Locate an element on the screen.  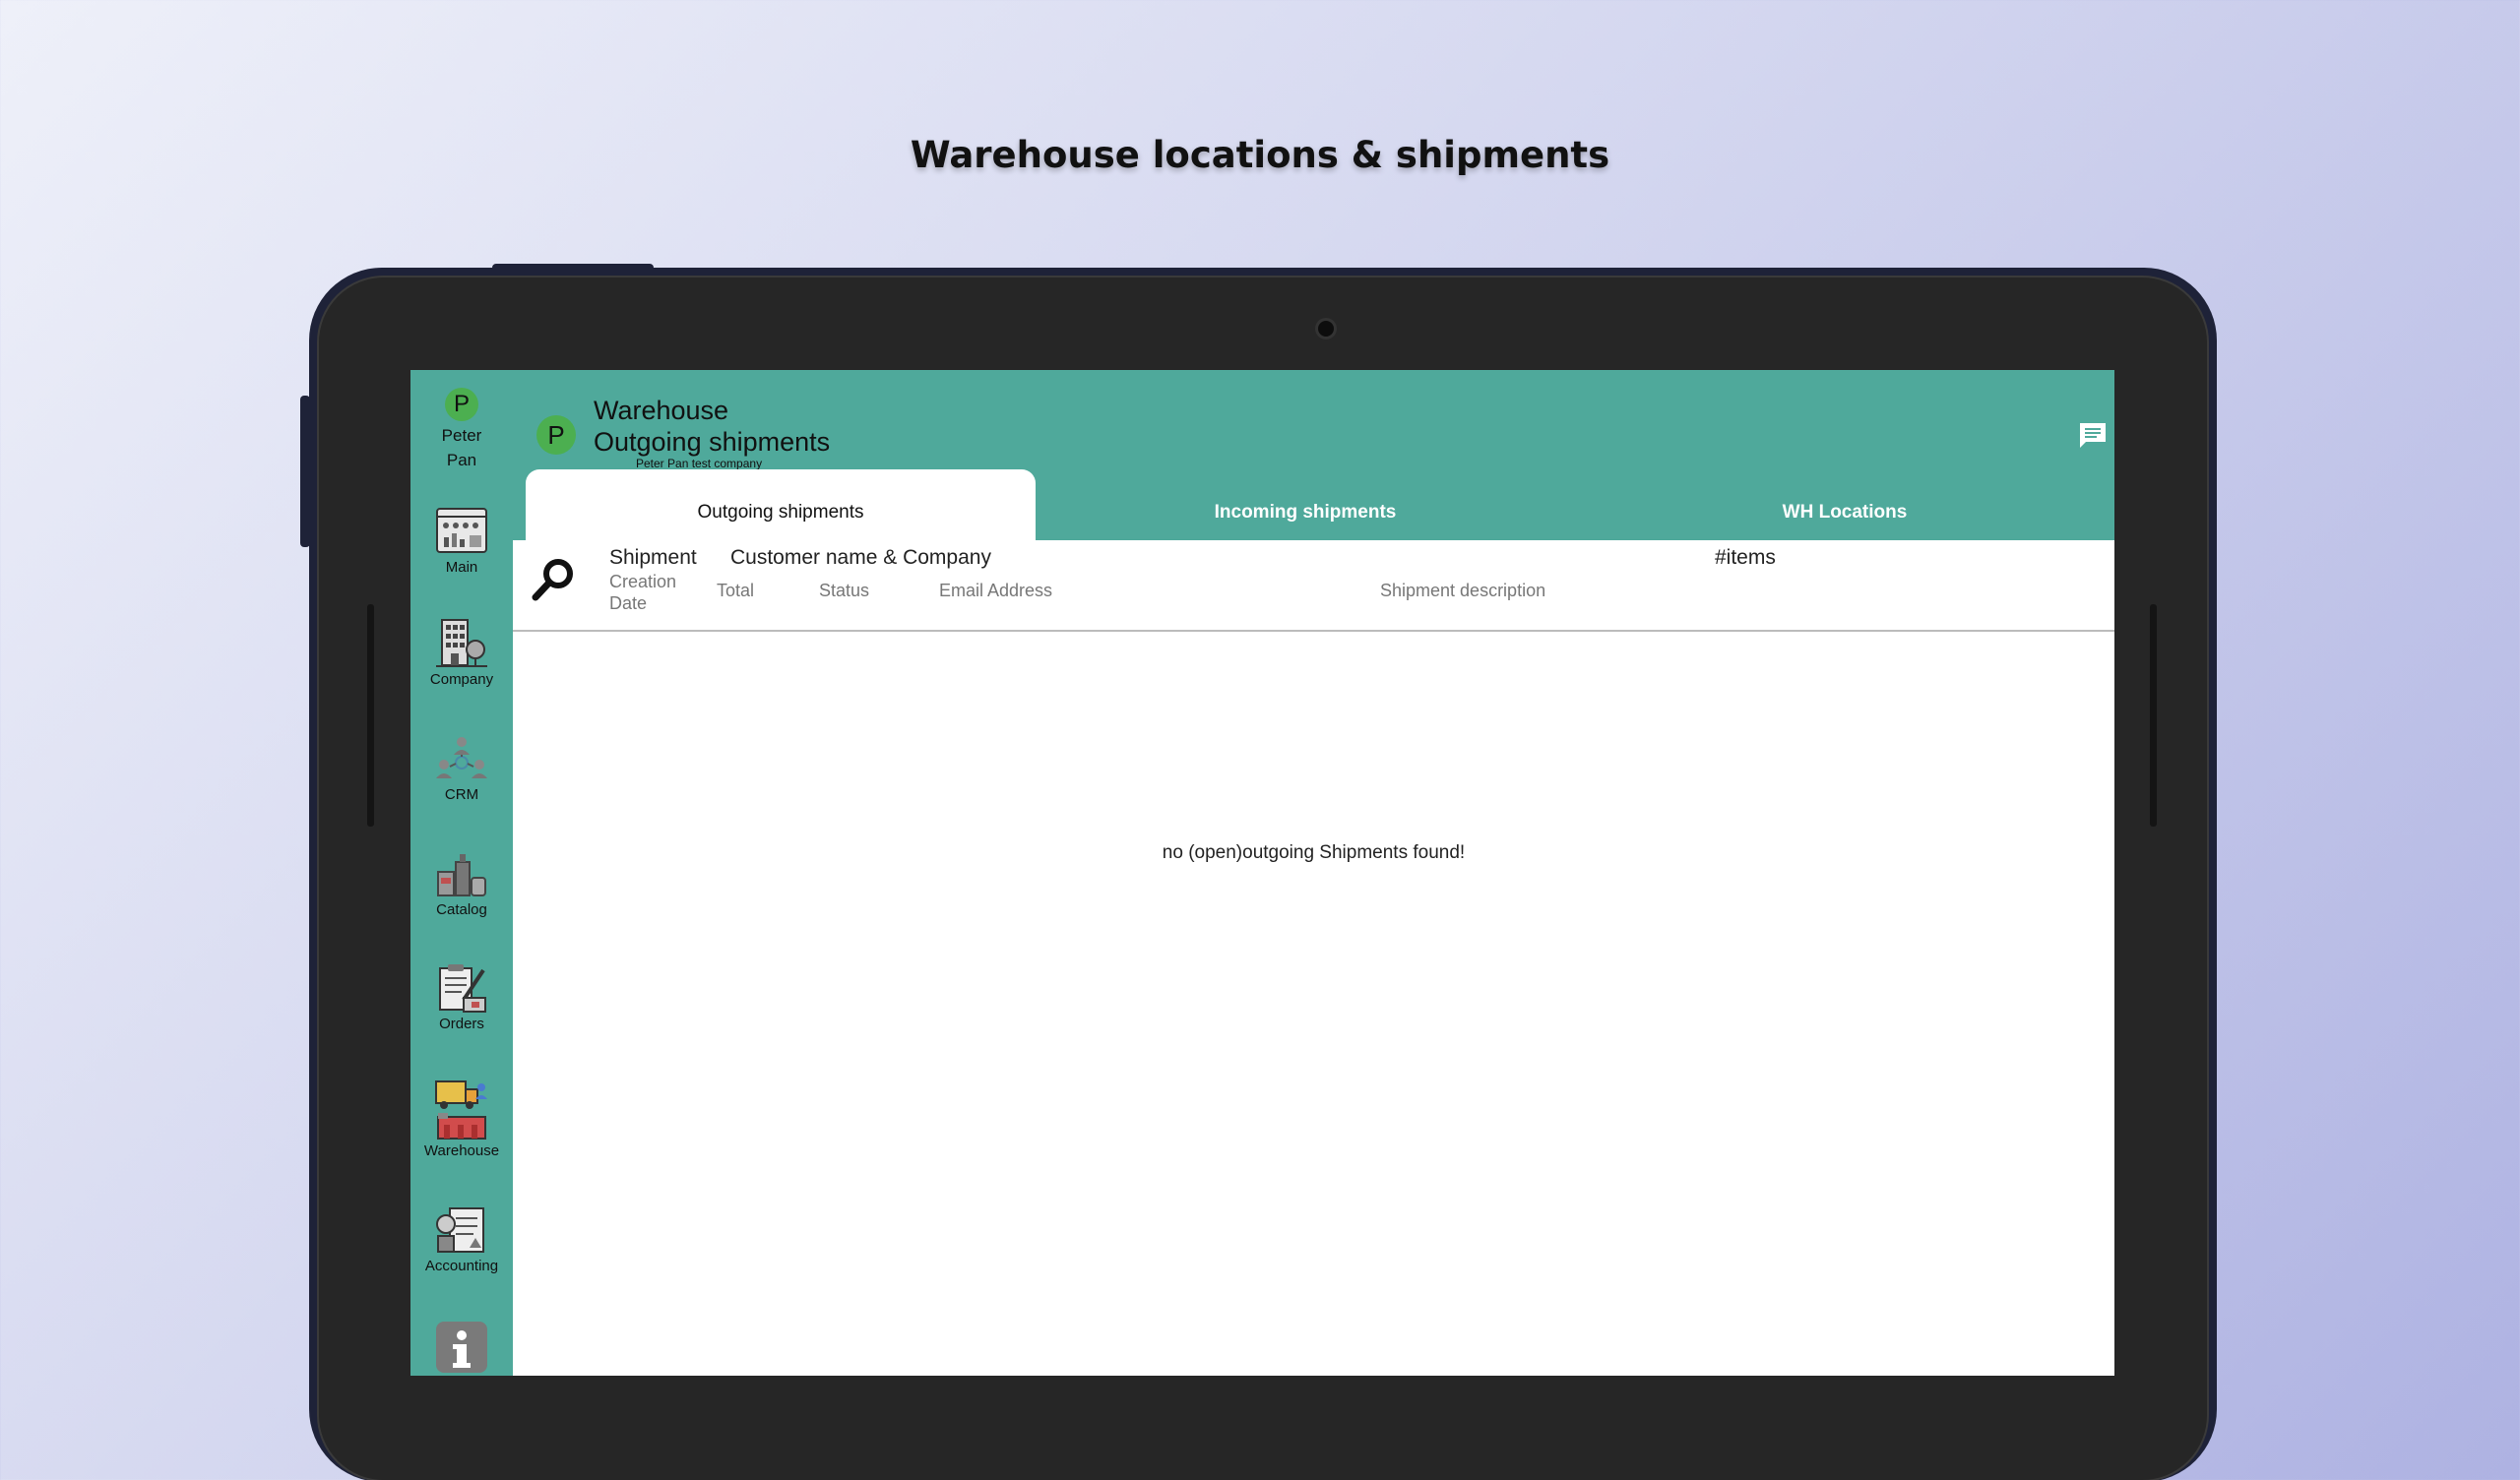
company-name: Peter Pan test company is located at coordinates (699, 464).